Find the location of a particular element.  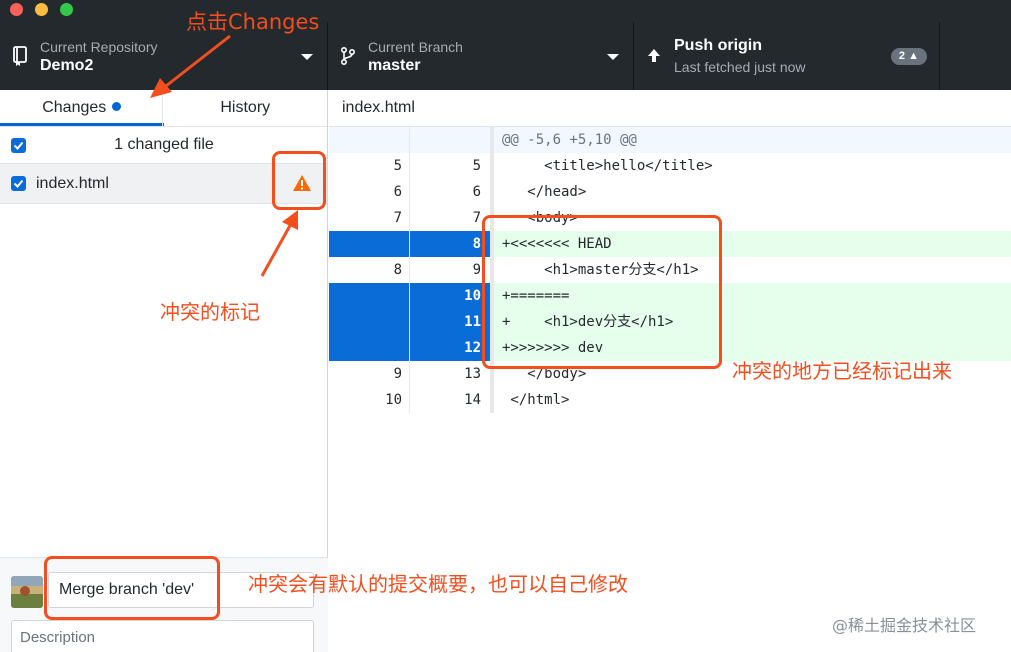

watermark: @稀土掘金技术社区 is located at coordinates (904, 625).